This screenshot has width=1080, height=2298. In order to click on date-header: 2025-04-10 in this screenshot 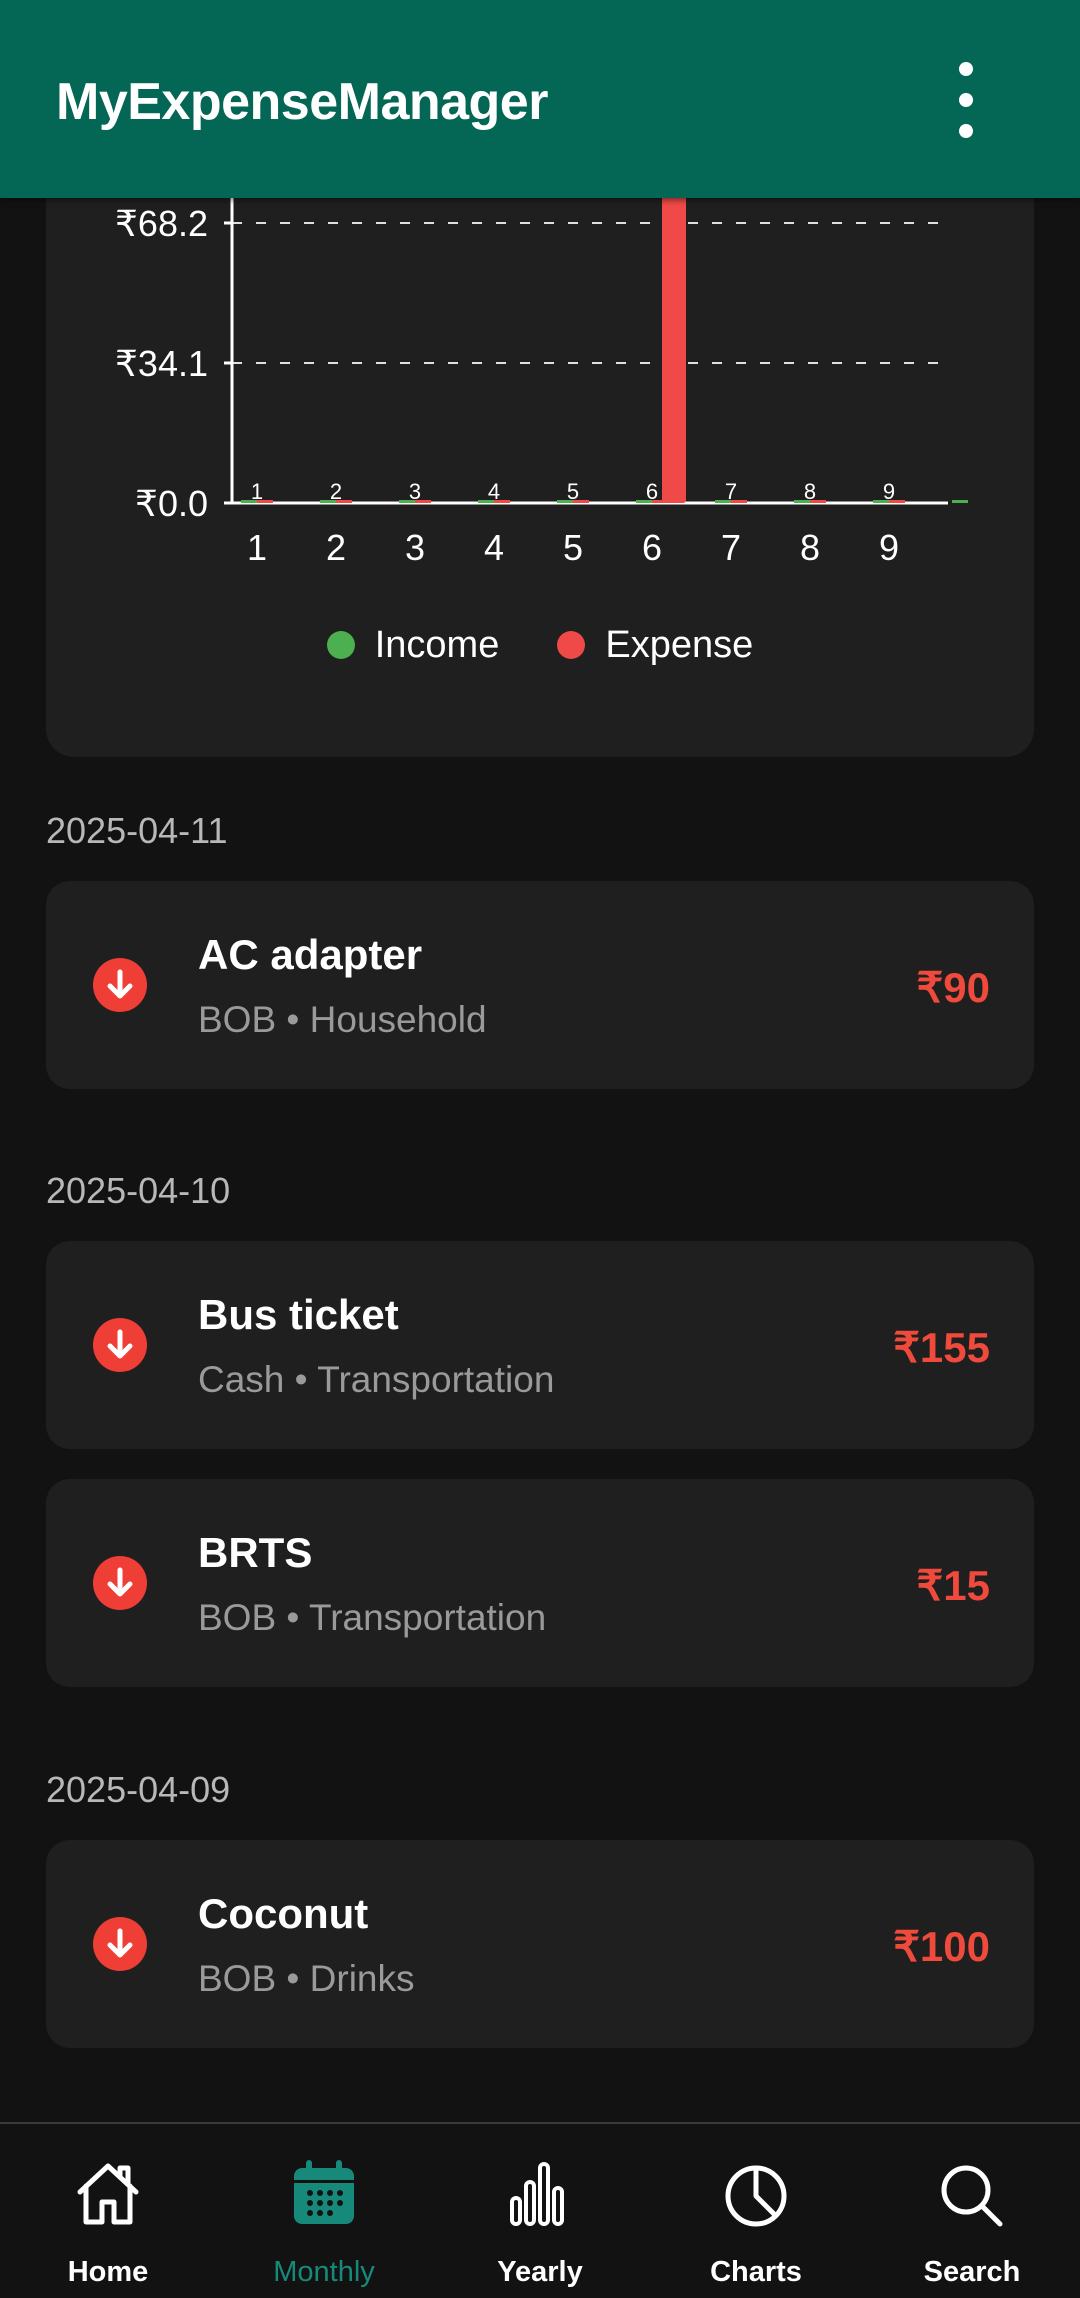, I will do `click(138, 1190)`.